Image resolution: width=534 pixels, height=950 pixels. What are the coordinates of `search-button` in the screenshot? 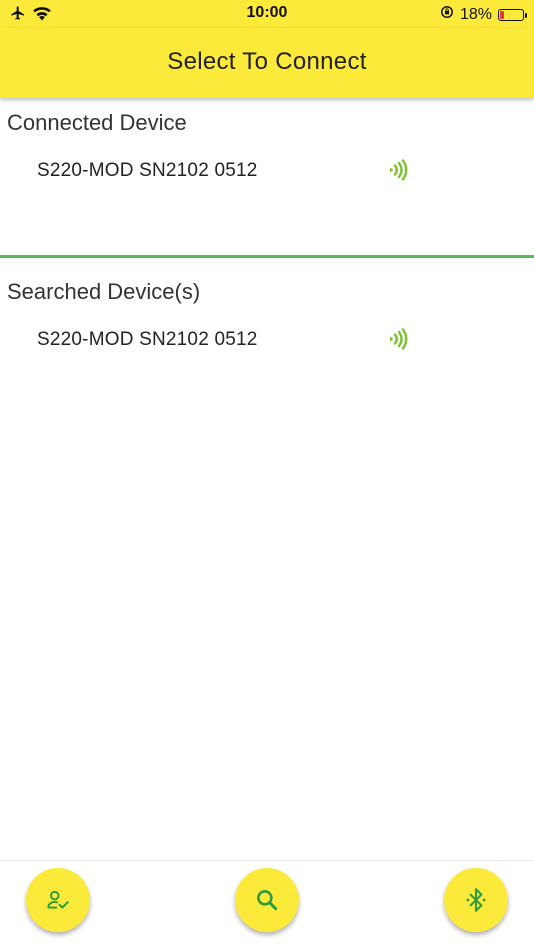 It's located at (267, 900).